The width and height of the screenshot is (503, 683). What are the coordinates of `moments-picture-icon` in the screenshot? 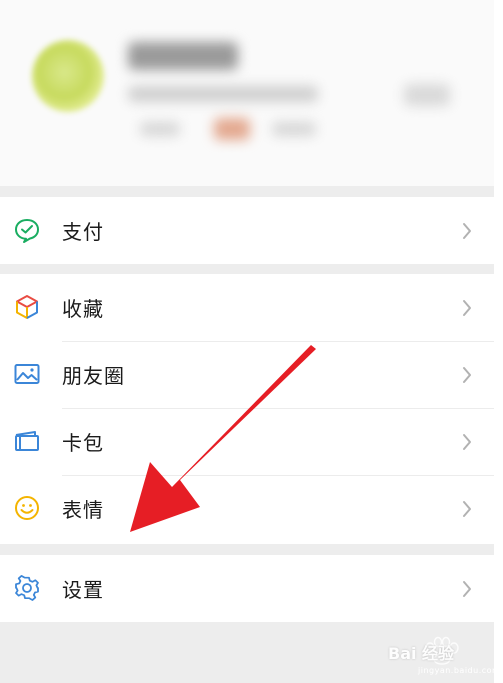 It's located at (27, 374).